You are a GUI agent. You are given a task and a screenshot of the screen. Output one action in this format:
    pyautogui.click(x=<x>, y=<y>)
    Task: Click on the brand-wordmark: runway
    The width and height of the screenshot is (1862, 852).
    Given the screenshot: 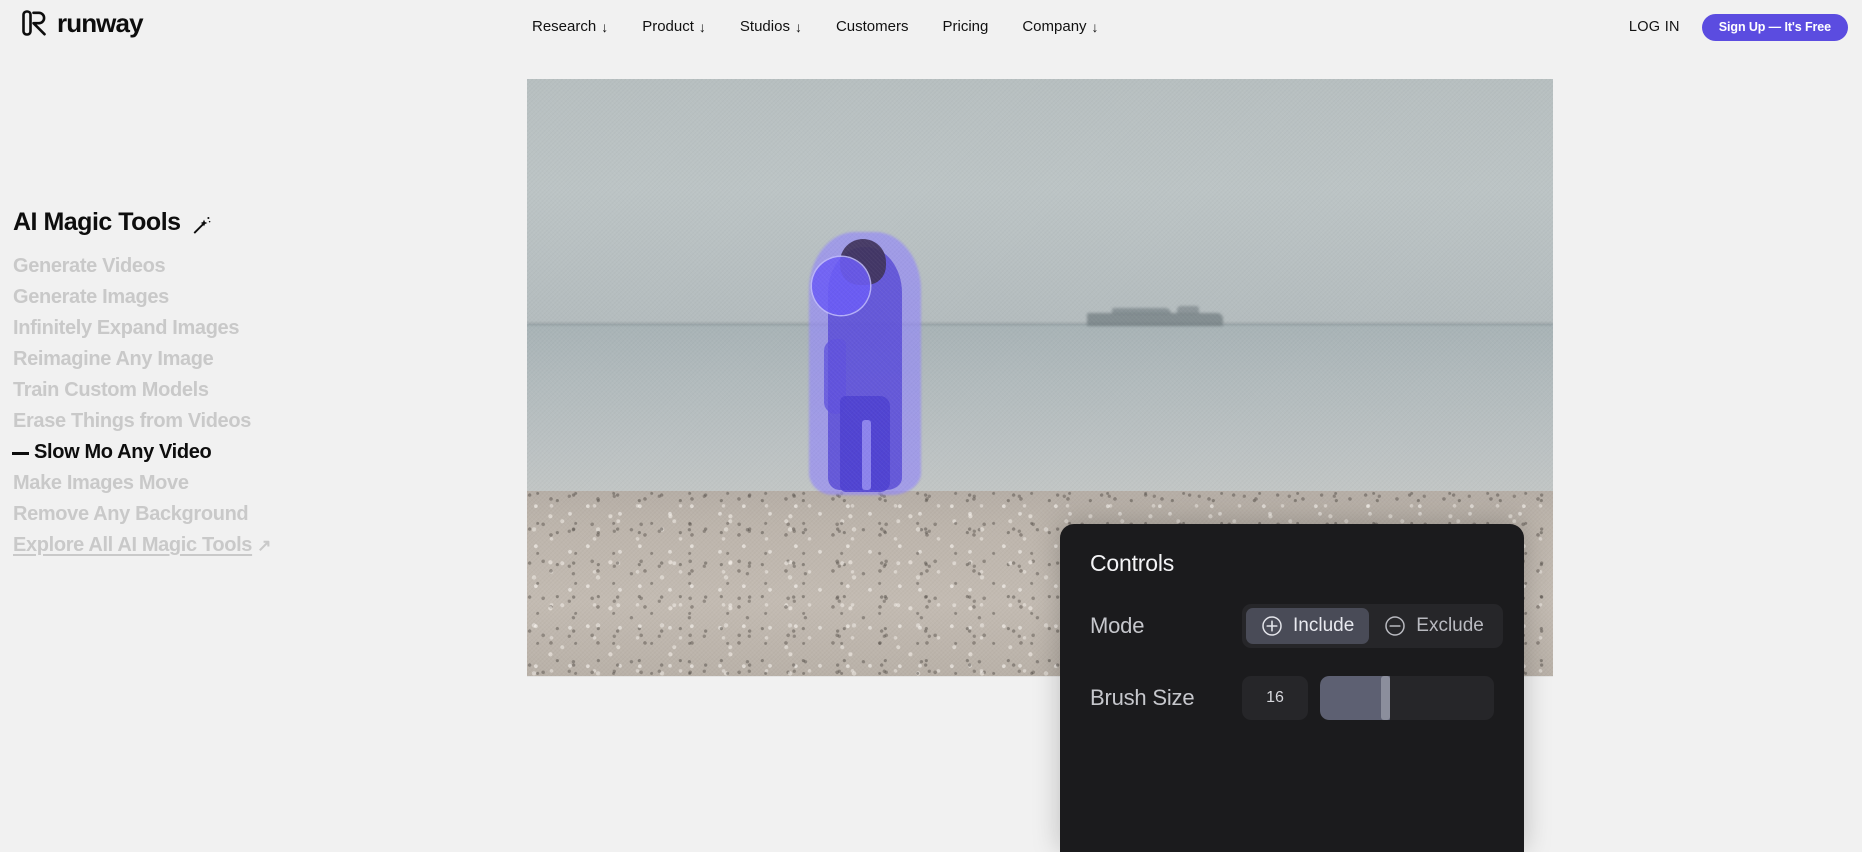 What is the action you would take?
    pyautogui.click(x=100, y=23)
    